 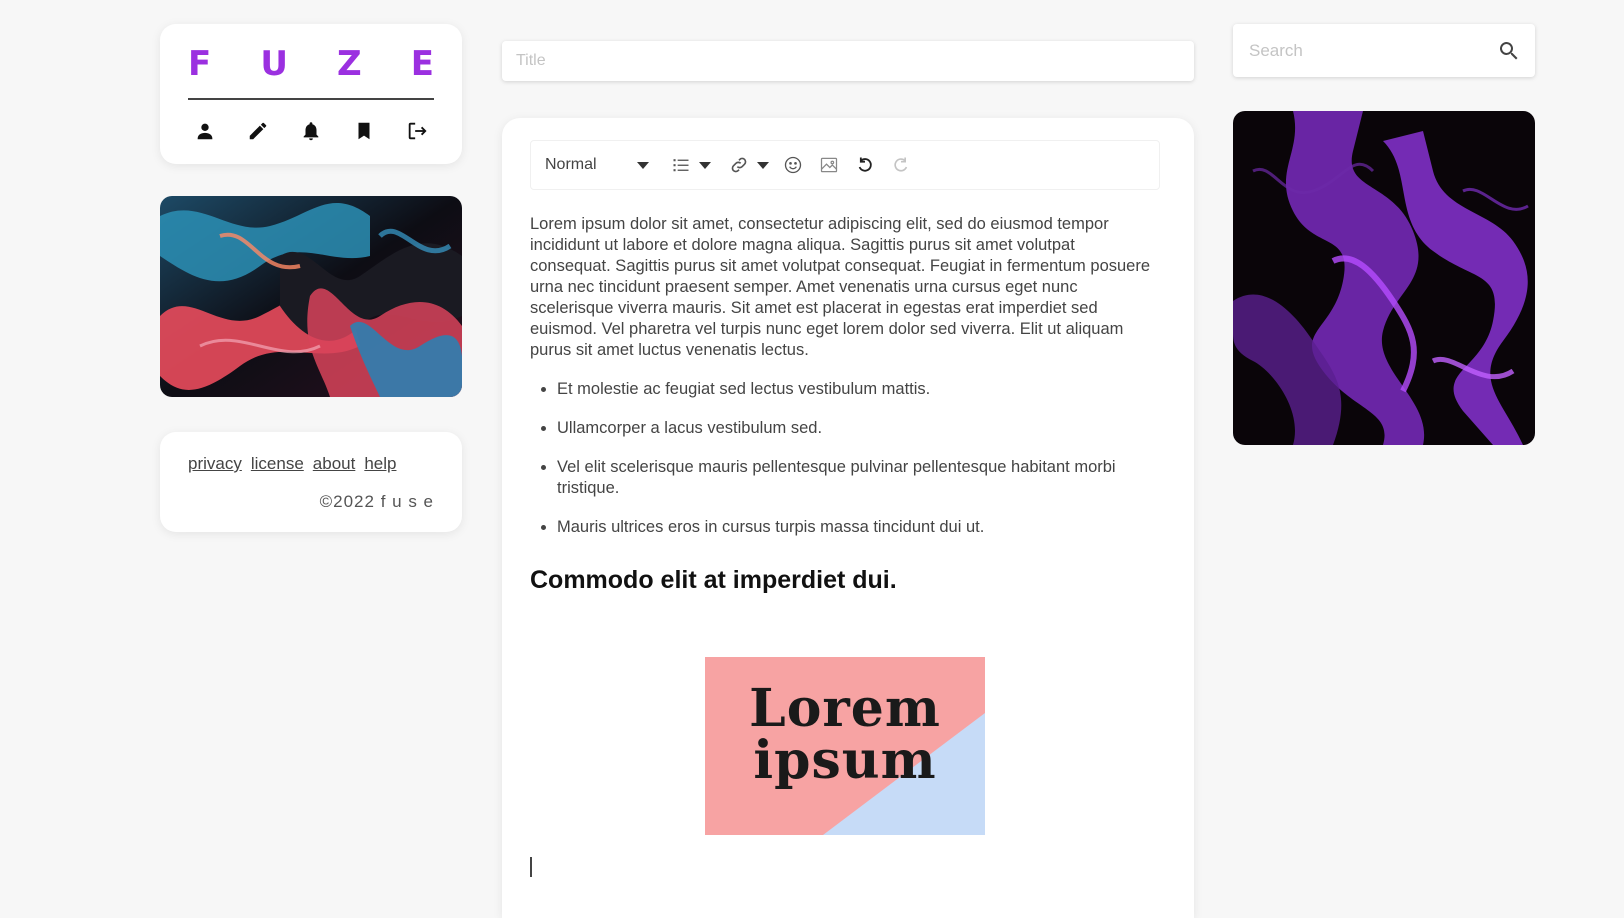 What do you see at coordinates (215, 464) in the screenshot?
I see `privacy-link: privacy` at bounding box center [215, 464].